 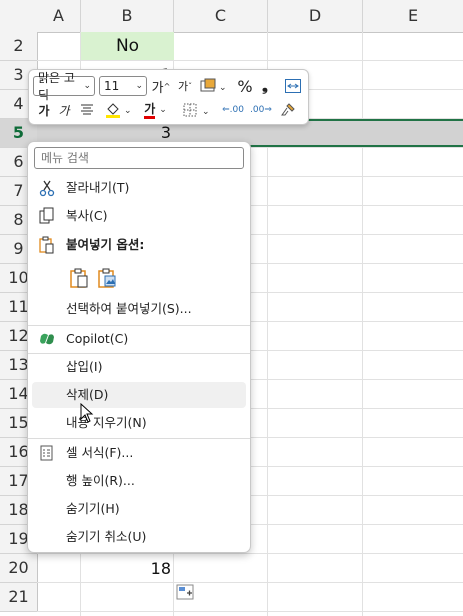 I want to click on column-header-e: E, so click(x=413, y=16).